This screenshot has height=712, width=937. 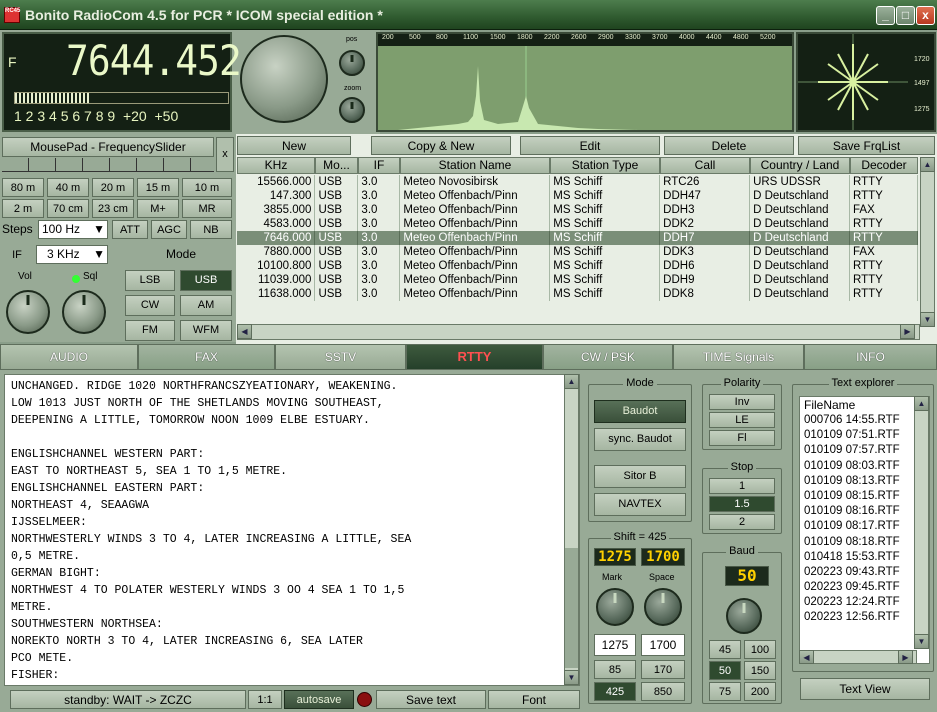 I want to click on tab-rtty: RTTY, so click(x=474, y=357).